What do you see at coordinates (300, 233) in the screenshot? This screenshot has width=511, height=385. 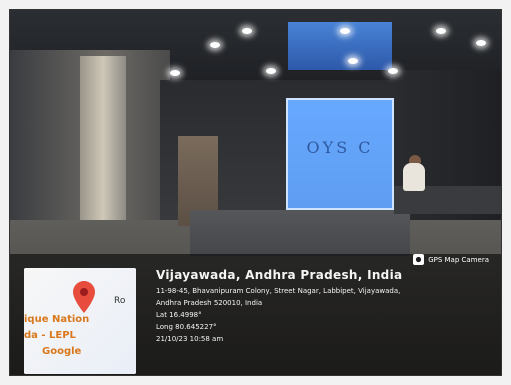 I see `stage` at bounding box center [300, 233].